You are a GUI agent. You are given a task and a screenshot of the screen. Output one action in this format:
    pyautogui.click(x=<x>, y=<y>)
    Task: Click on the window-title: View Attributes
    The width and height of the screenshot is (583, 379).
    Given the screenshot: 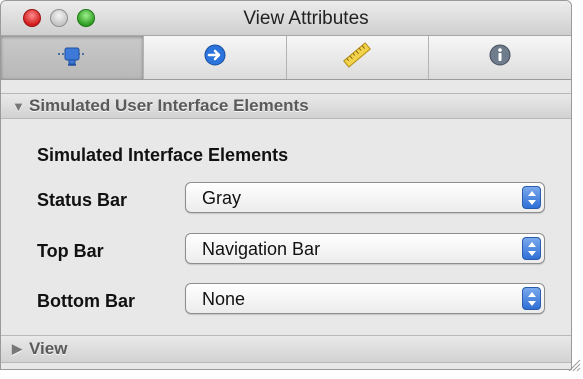 What is the action you would take?
    pyautogui.click(x=306, y=18)
    